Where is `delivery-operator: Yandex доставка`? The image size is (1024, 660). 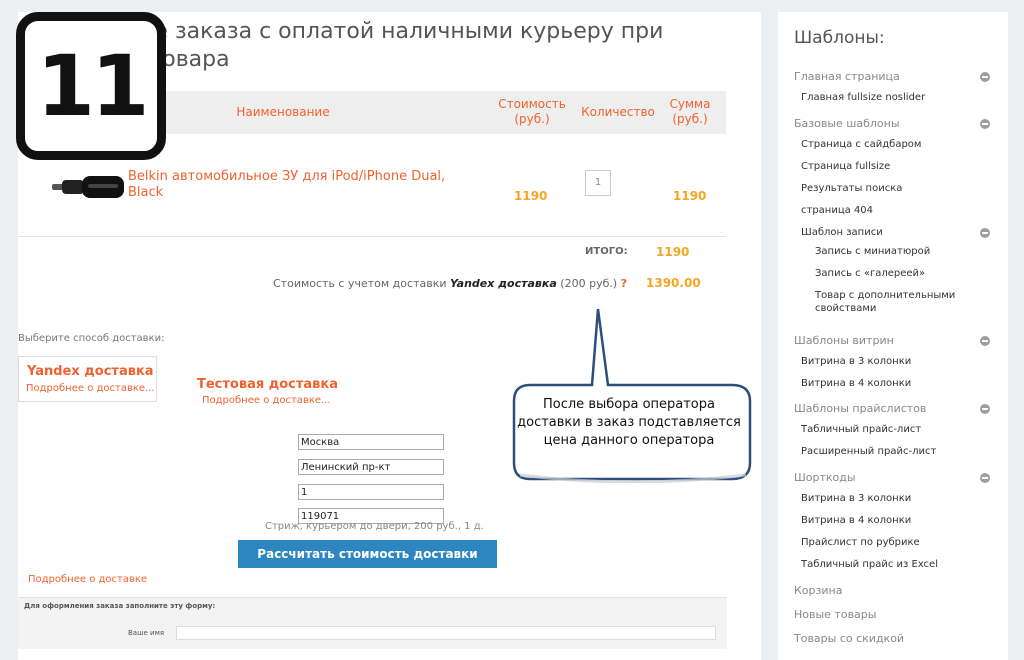
delivery-operator: Yandex доставка is located at coordinates (503, 283).